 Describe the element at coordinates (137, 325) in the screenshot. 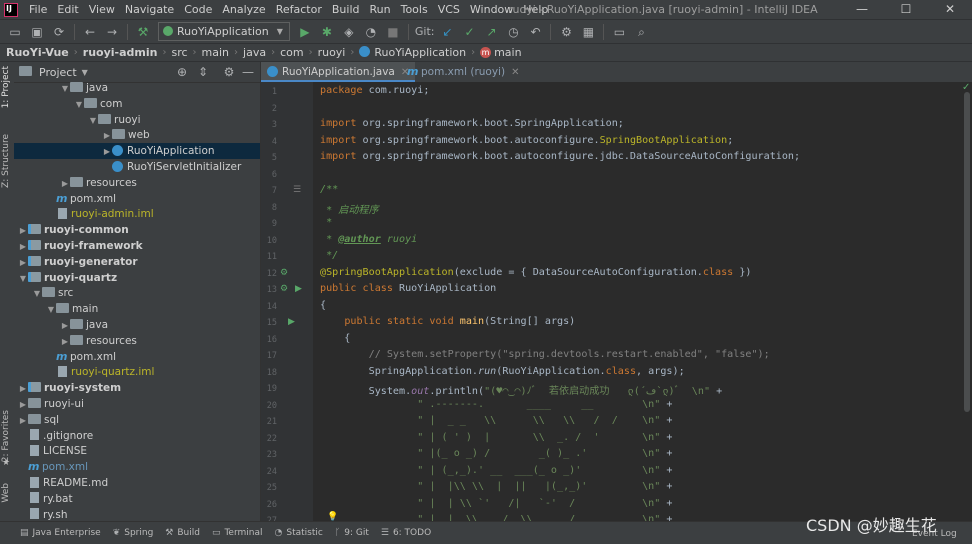

I see `tree-item: ▶ java` at that location.